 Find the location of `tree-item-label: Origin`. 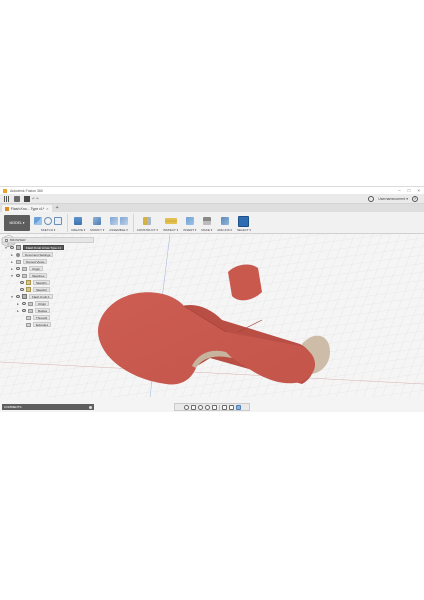

tree-item-label: Origin is located at coordinates (42, 303).